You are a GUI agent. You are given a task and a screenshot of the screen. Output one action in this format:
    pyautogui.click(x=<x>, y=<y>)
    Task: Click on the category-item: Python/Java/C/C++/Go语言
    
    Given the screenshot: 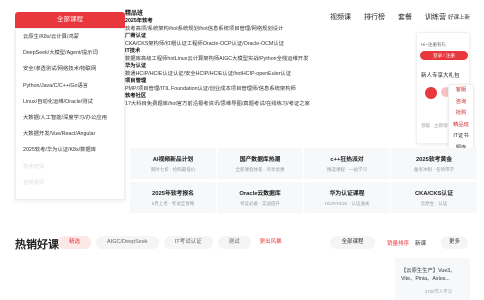 What is the action you would take?
    pyautogui.click(x=70, y=86)
    